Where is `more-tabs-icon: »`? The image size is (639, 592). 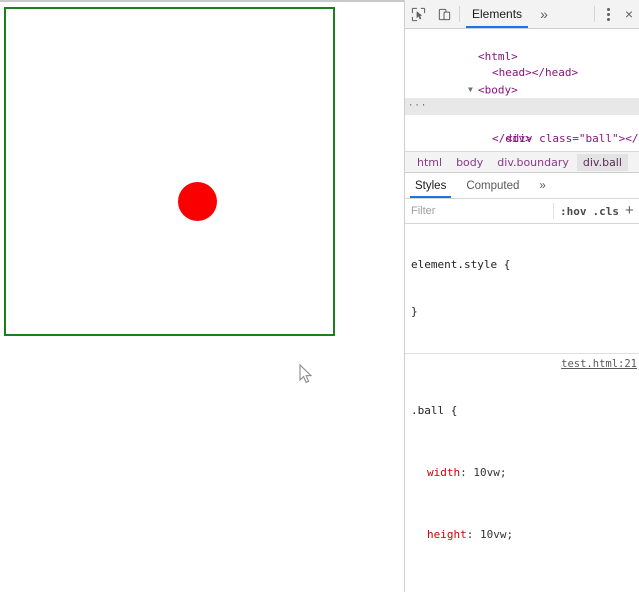
more-tabs-icon: » is located at coordinates (544, 14).